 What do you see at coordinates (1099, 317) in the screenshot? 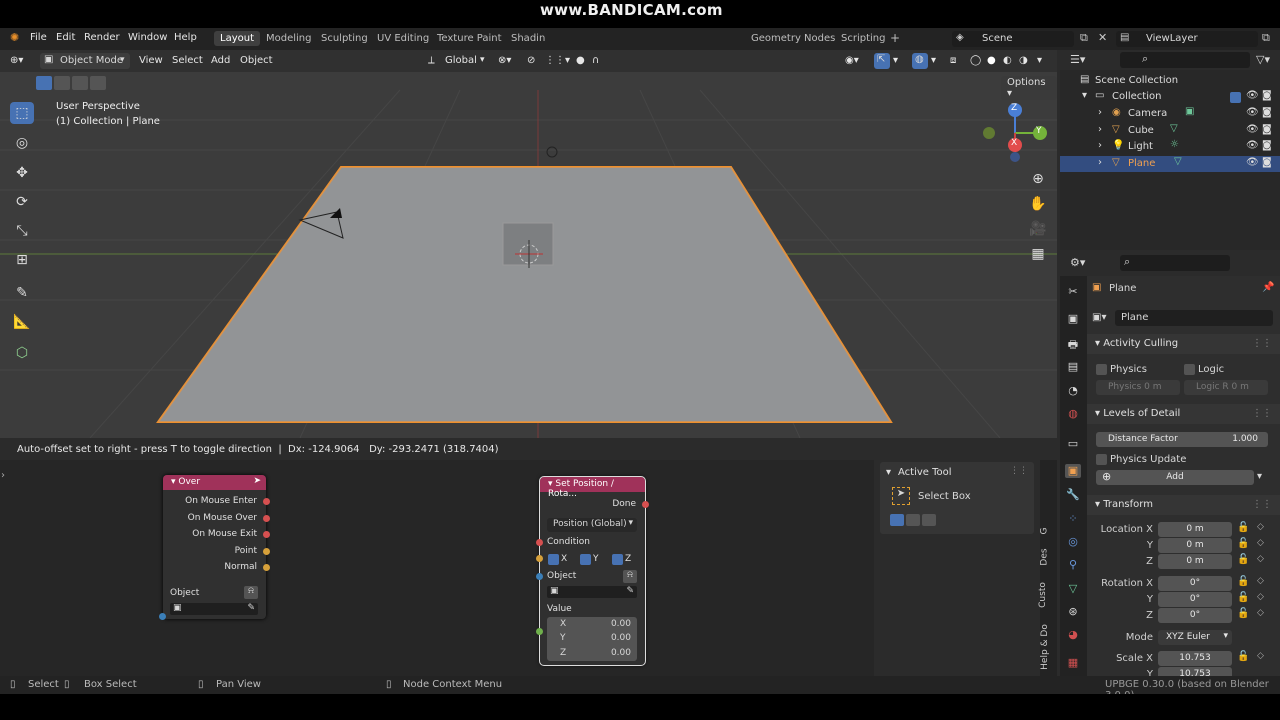
I see `object-data-icon: ▣▾` at bounding box center [1099, 317].